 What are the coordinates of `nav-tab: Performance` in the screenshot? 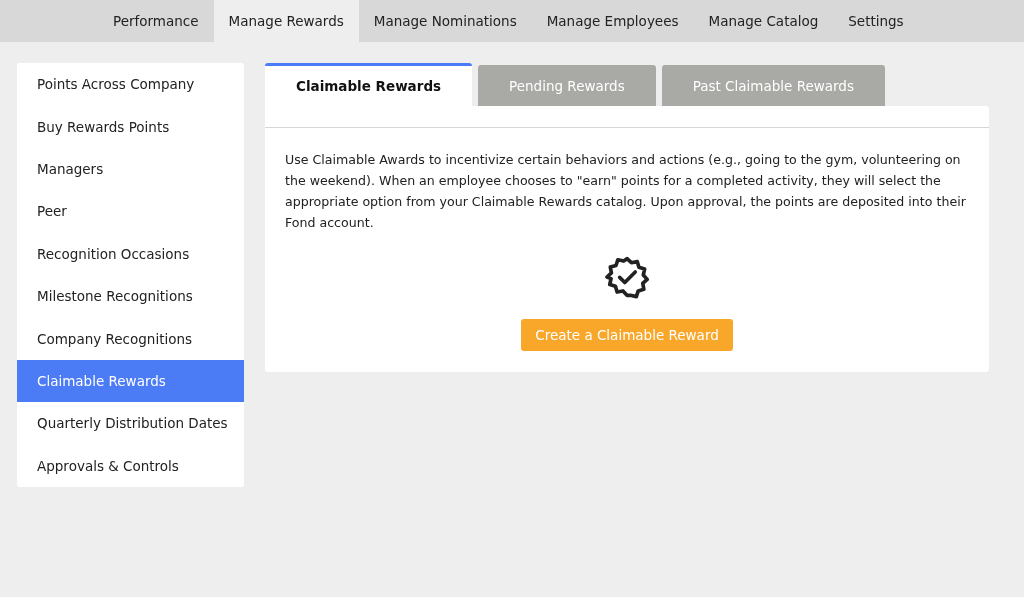 It's located at (156, 21).